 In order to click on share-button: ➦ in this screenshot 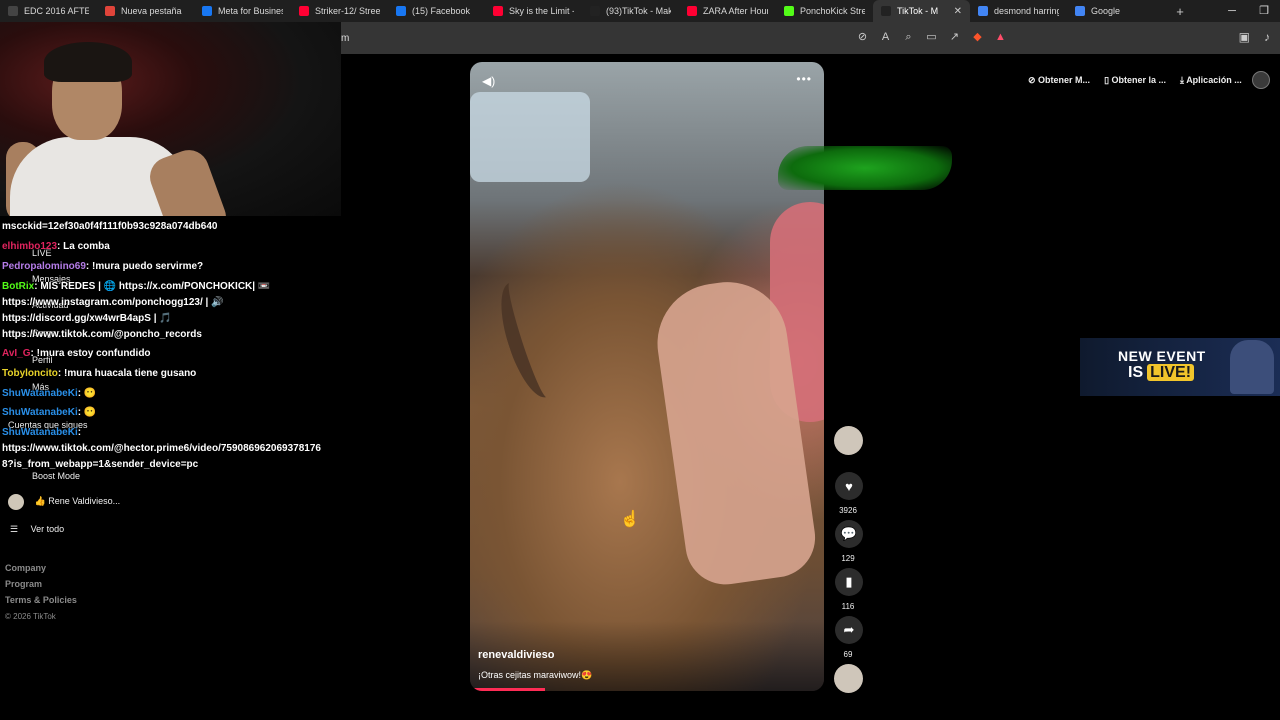, I will do `click(849, 630)`.